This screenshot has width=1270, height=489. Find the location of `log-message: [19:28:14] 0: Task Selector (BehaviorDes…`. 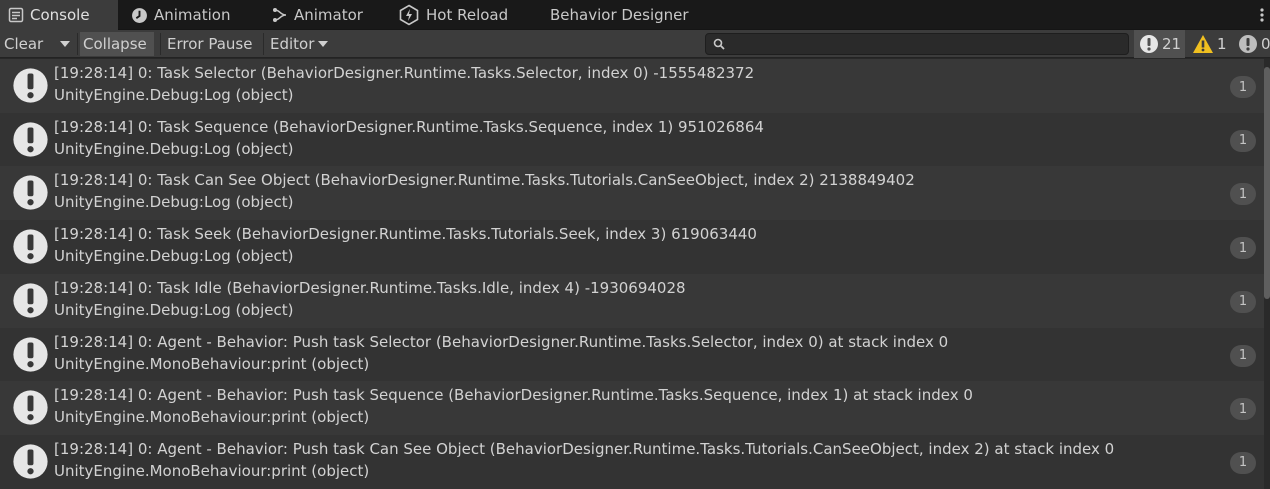

log-message: [19:28:14] 0: Task Selector (BehaviorDes… is located at coordinates (404, 73).